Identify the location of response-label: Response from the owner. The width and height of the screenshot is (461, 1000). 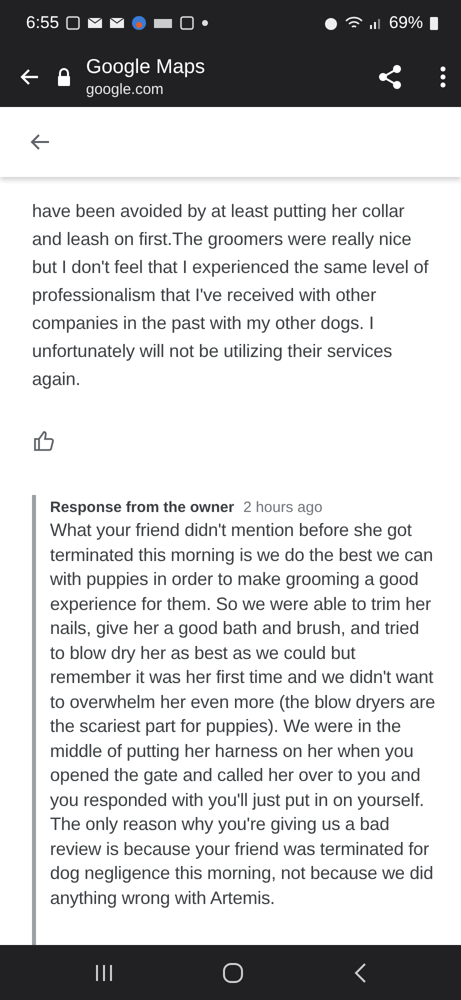
(142, 507).